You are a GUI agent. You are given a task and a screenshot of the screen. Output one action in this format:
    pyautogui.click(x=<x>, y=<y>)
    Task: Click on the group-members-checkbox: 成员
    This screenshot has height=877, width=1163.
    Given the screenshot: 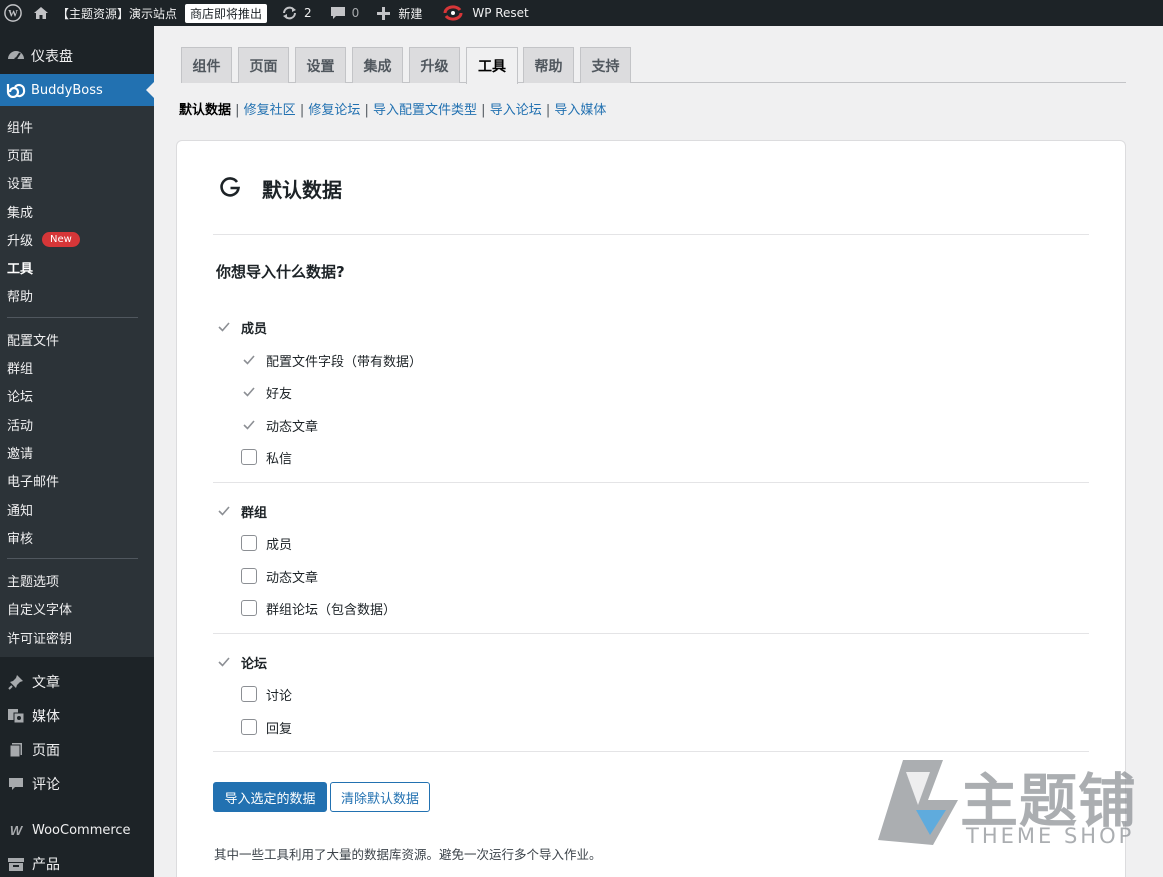 What is the action you would take?
    pyautogui.click(x=241, y=327)
    